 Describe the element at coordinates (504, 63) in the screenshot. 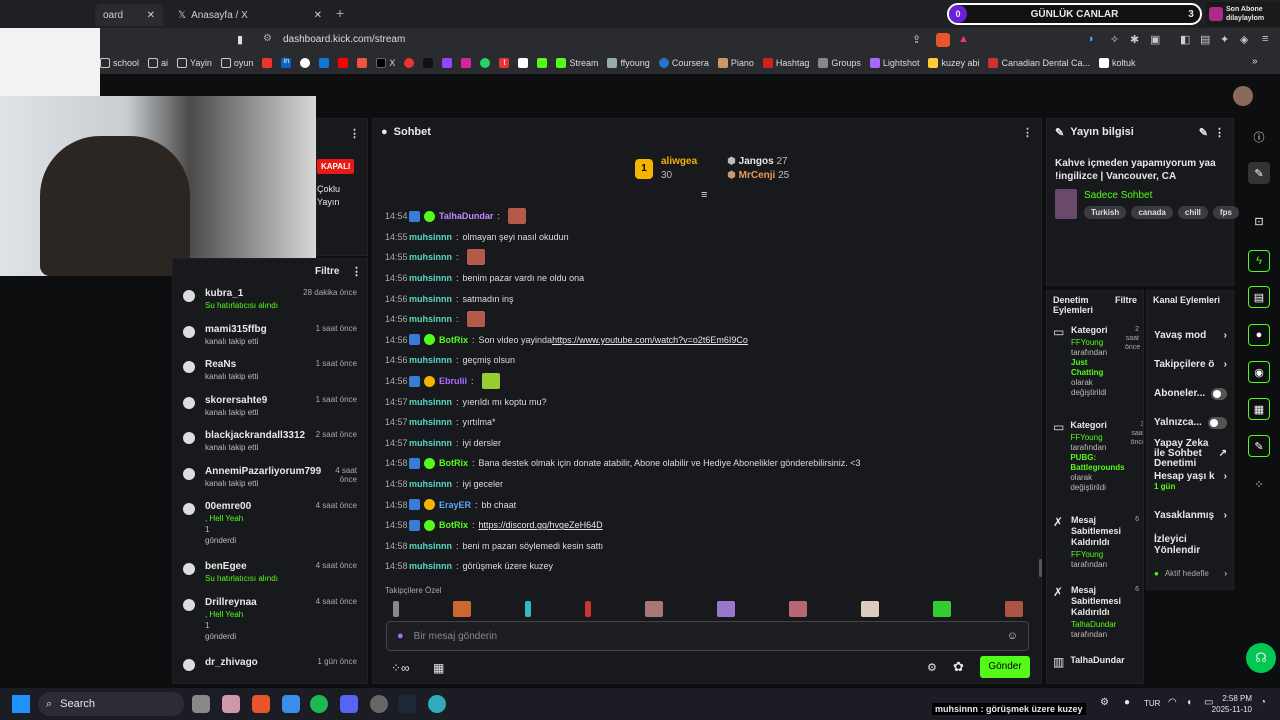

I see `bookmark-tumblr: t` at that location.